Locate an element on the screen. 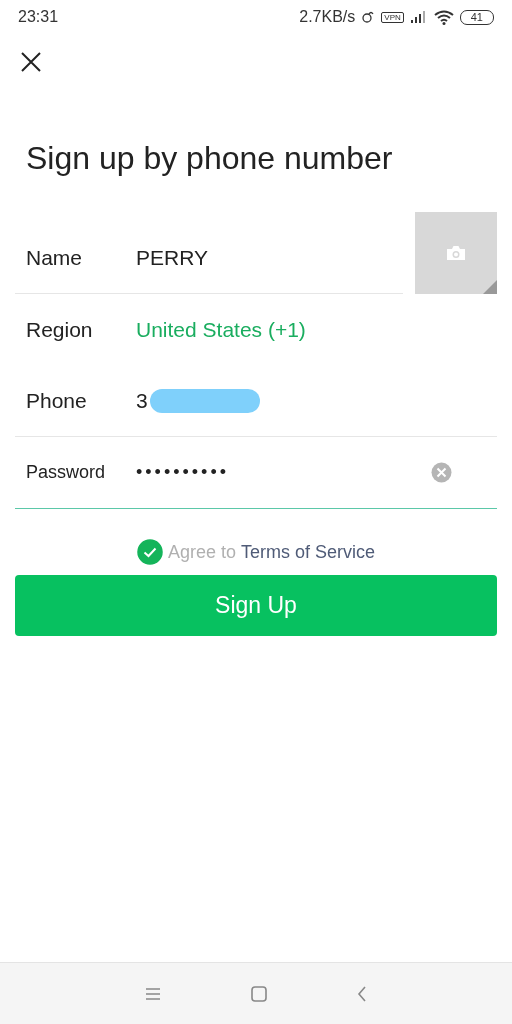  signal-icon is located at coordinates (418, 17).